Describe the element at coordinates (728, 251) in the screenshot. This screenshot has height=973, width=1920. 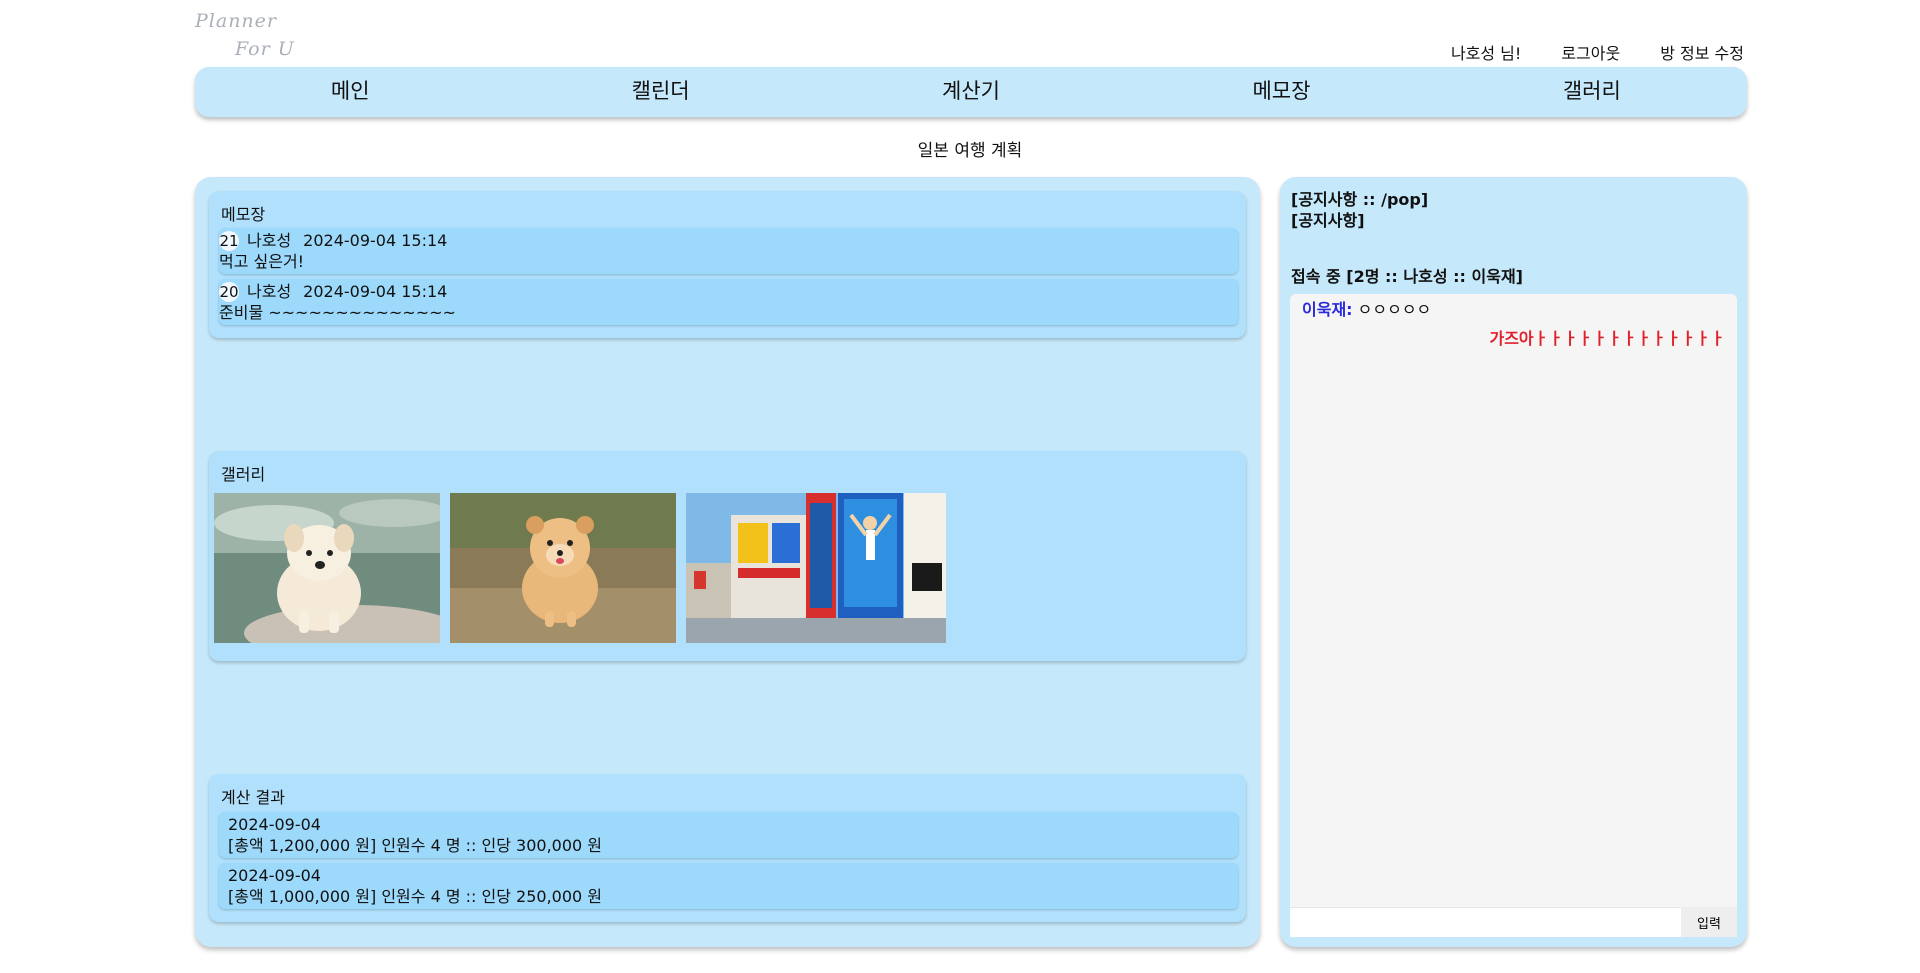
I see `memo-item: 21 나호성 2024-09-04 15:14 먹고 싶은거!` at that location.